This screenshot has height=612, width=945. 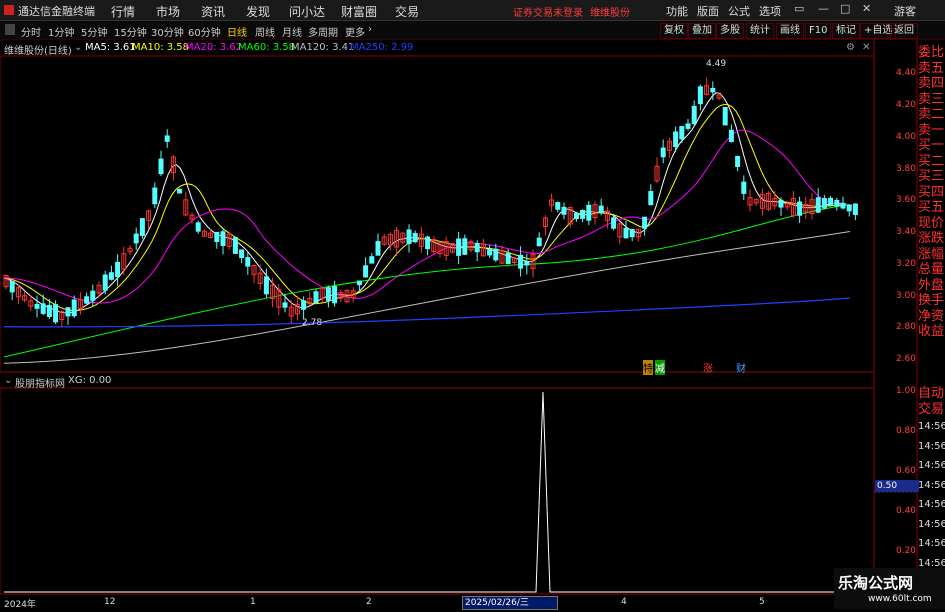 What do you see at coordinates (898, 169) in the screenshot?
I see `price-tick: 3.80` at bounding box center [898, 169].